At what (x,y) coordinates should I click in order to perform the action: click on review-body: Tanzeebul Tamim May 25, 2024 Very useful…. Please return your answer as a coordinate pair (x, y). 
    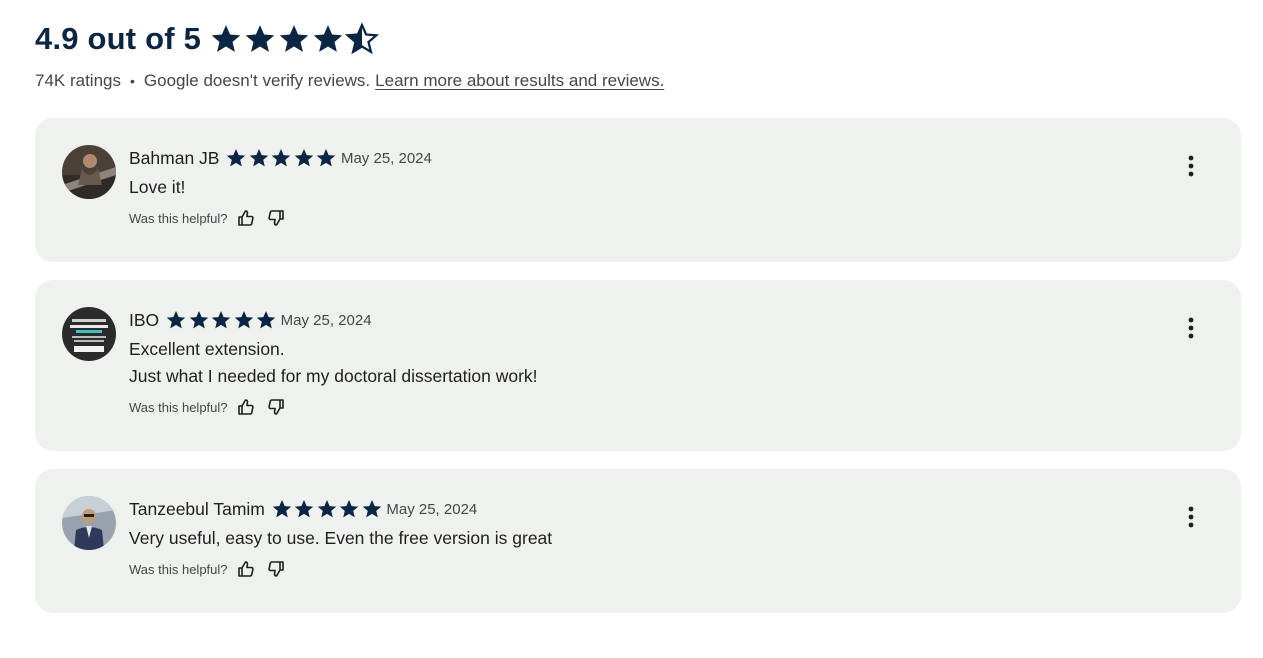
    Looking at the image, I should click on (645, 538).